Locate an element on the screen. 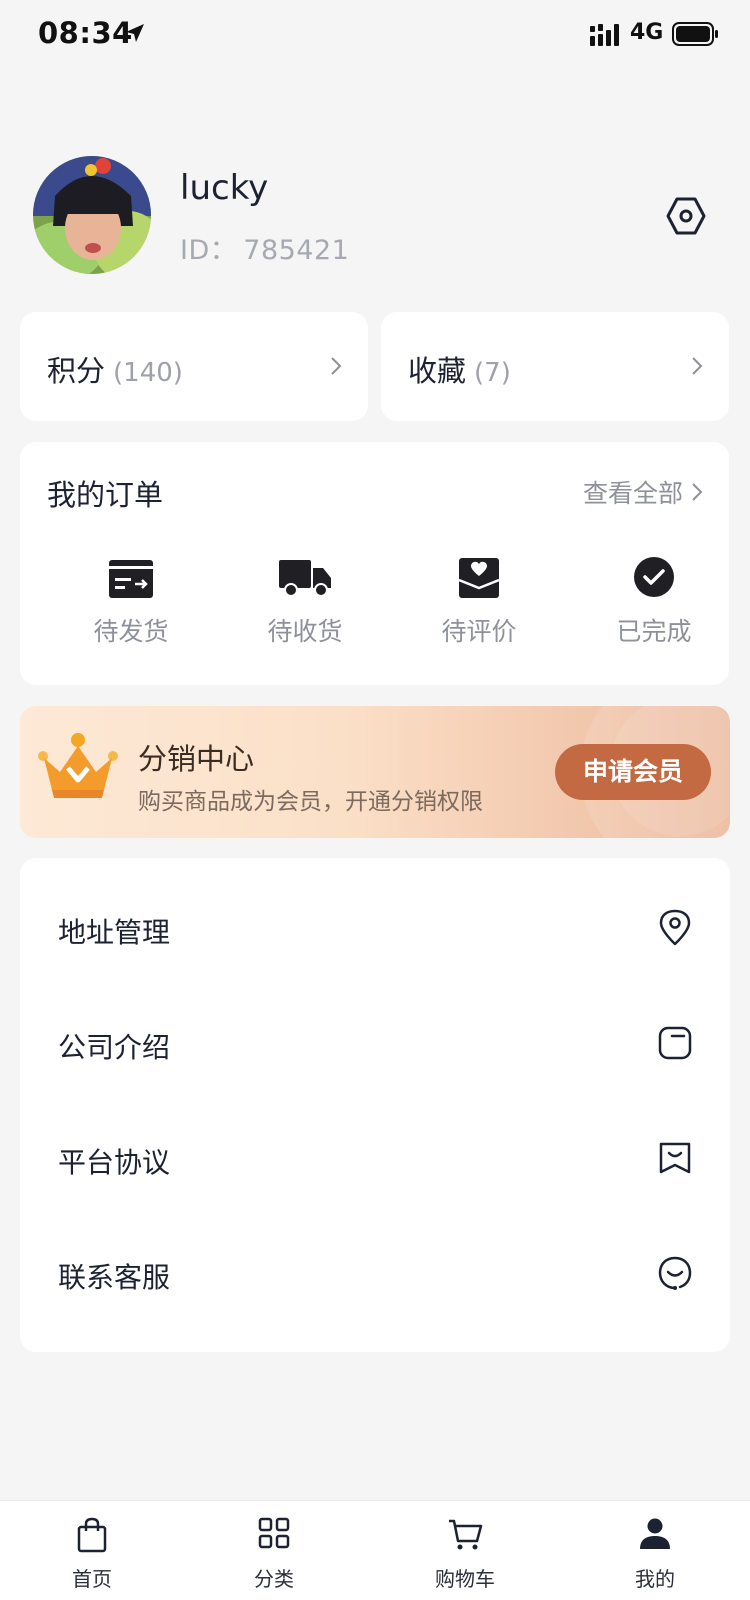  settings-icon is located at coordinates (686, 216).